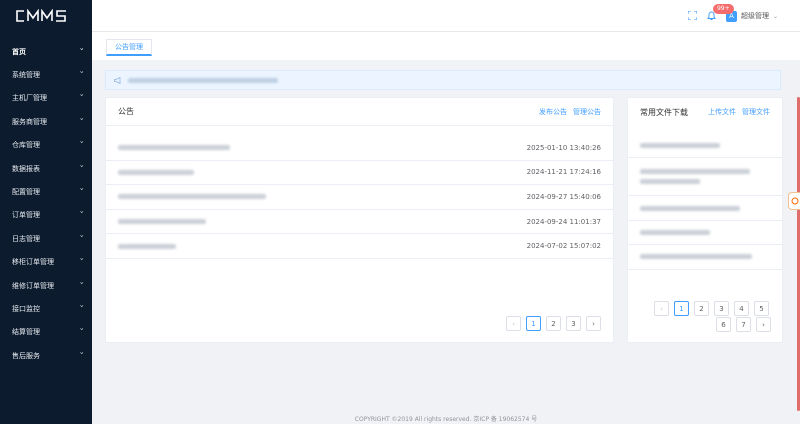 The width and height of the screenshot is (800, 424). Describe the element at coordinates (723, 9) in the screenshot. I see `notification-badge: 99+` at that location.